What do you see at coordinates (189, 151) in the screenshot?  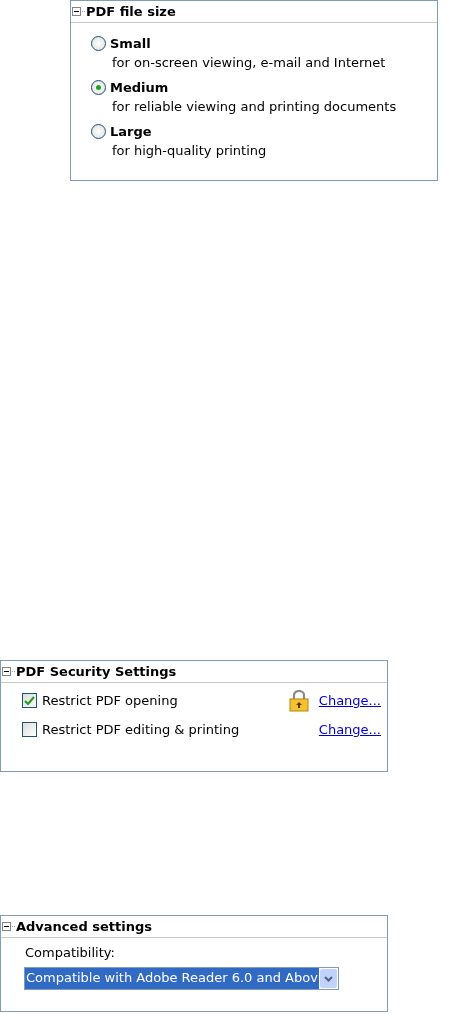 I see `option-description: for high-quality printing` at bounding box center [189, 151].